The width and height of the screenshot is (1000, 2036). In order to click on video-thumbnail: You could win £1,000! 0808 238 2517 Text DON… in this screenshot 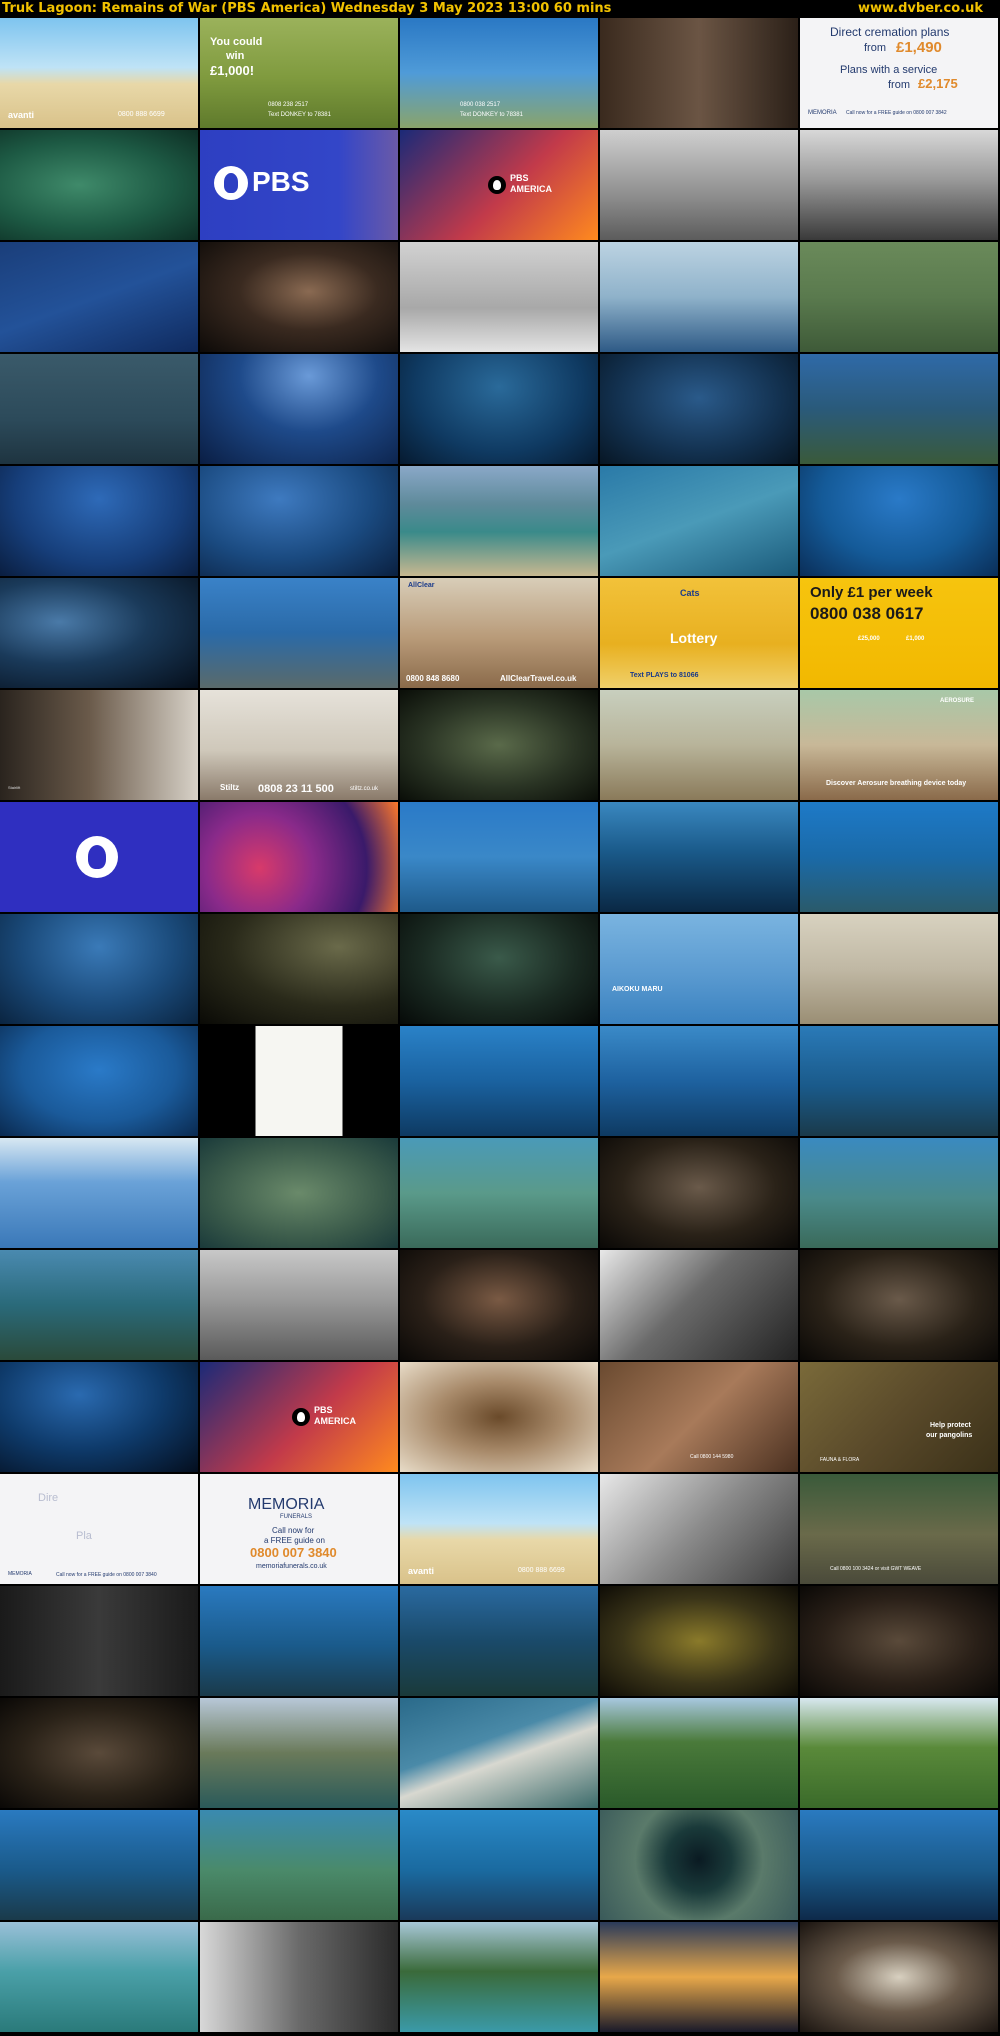, I will do `click(299, 73)`.